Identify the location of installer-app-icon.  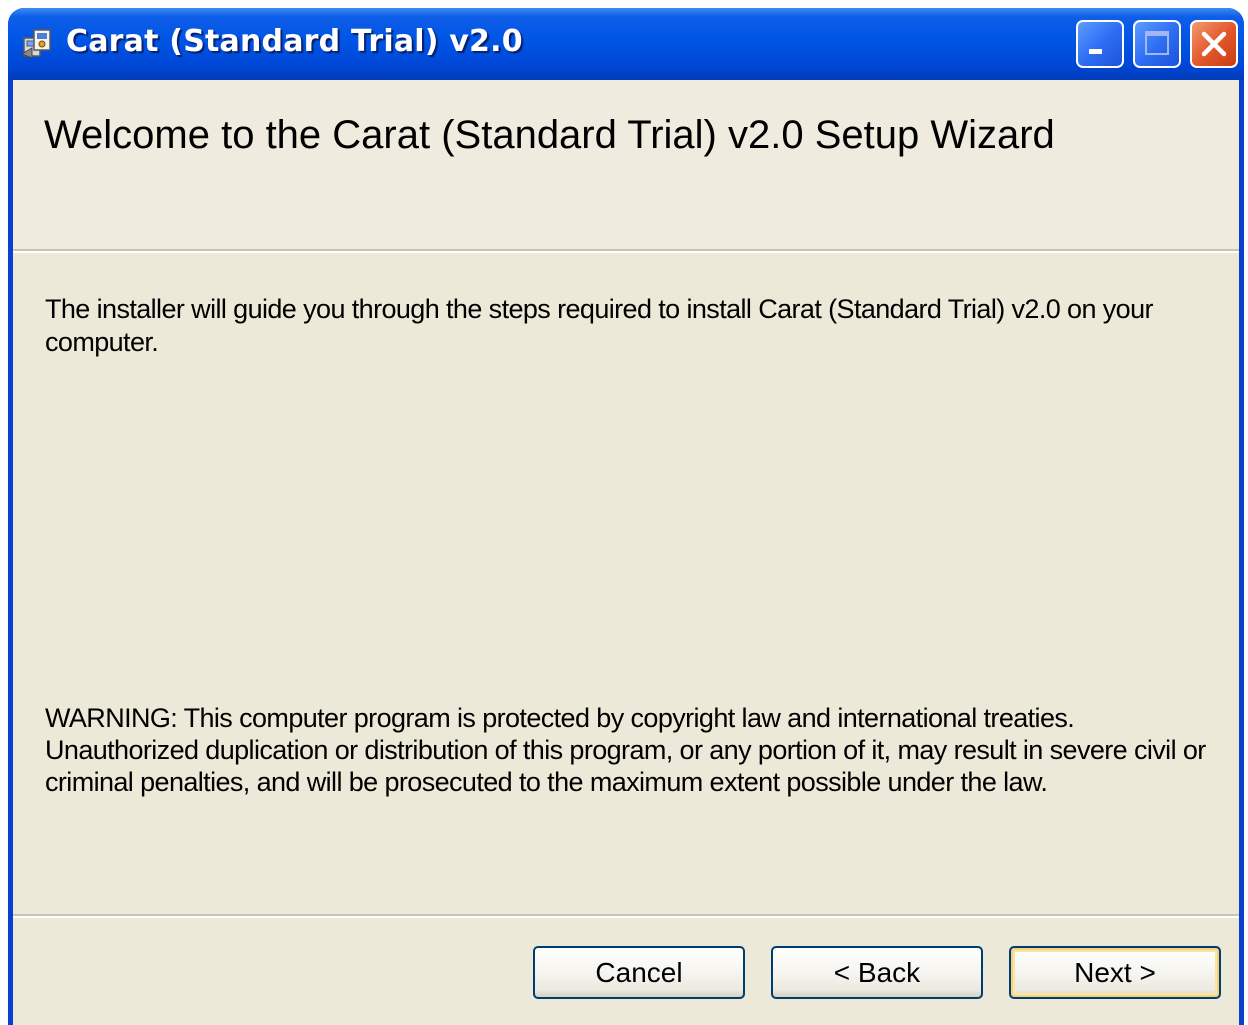
(37, 43).